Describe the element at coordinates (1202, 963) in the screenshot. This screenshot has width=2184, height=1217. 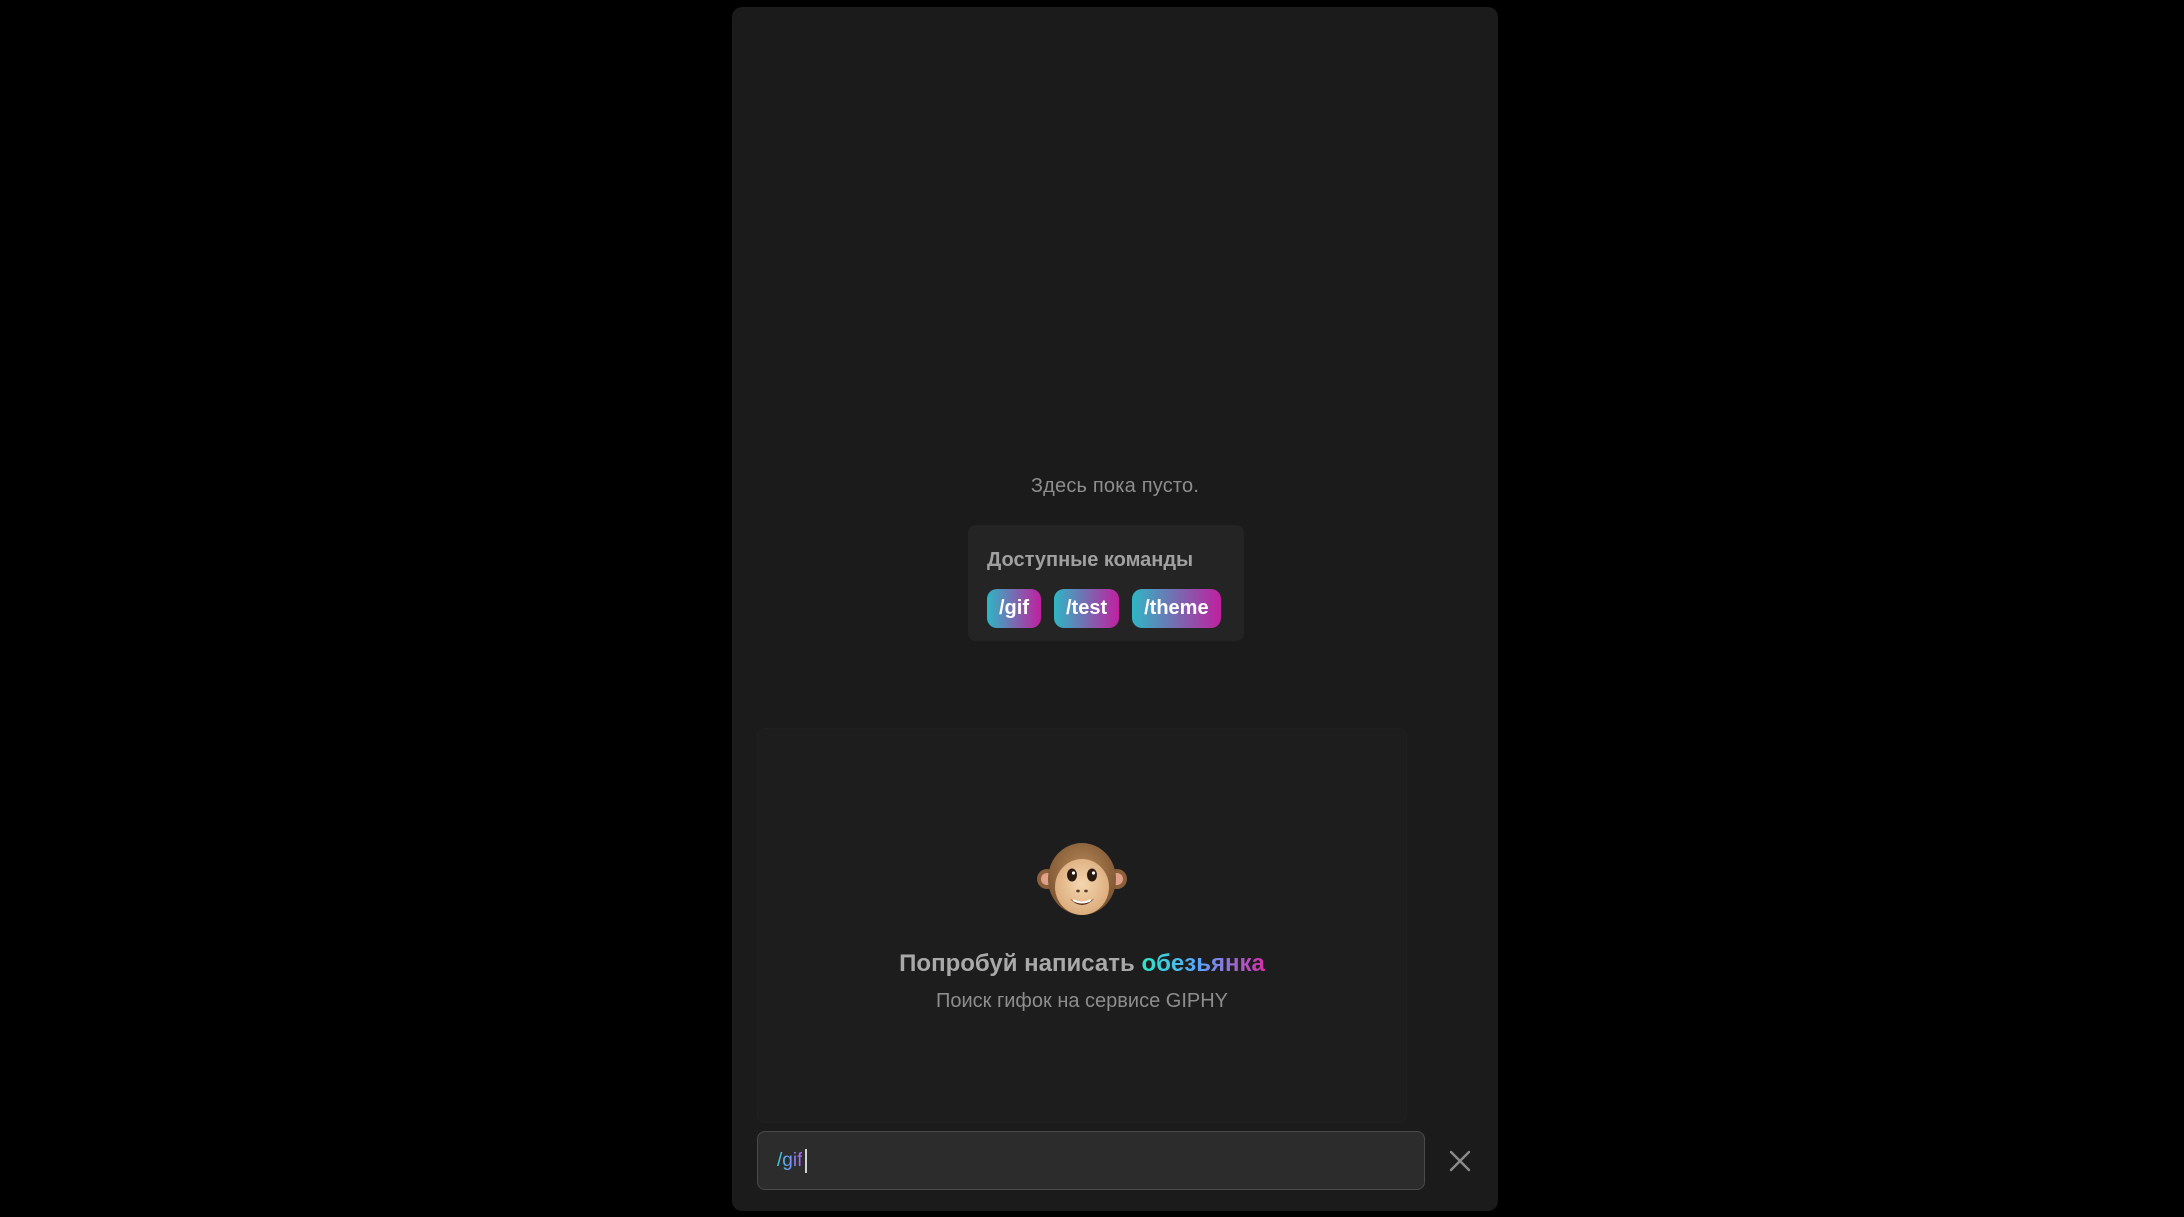
I see `gif-hint-word: обезьянка` at that location.